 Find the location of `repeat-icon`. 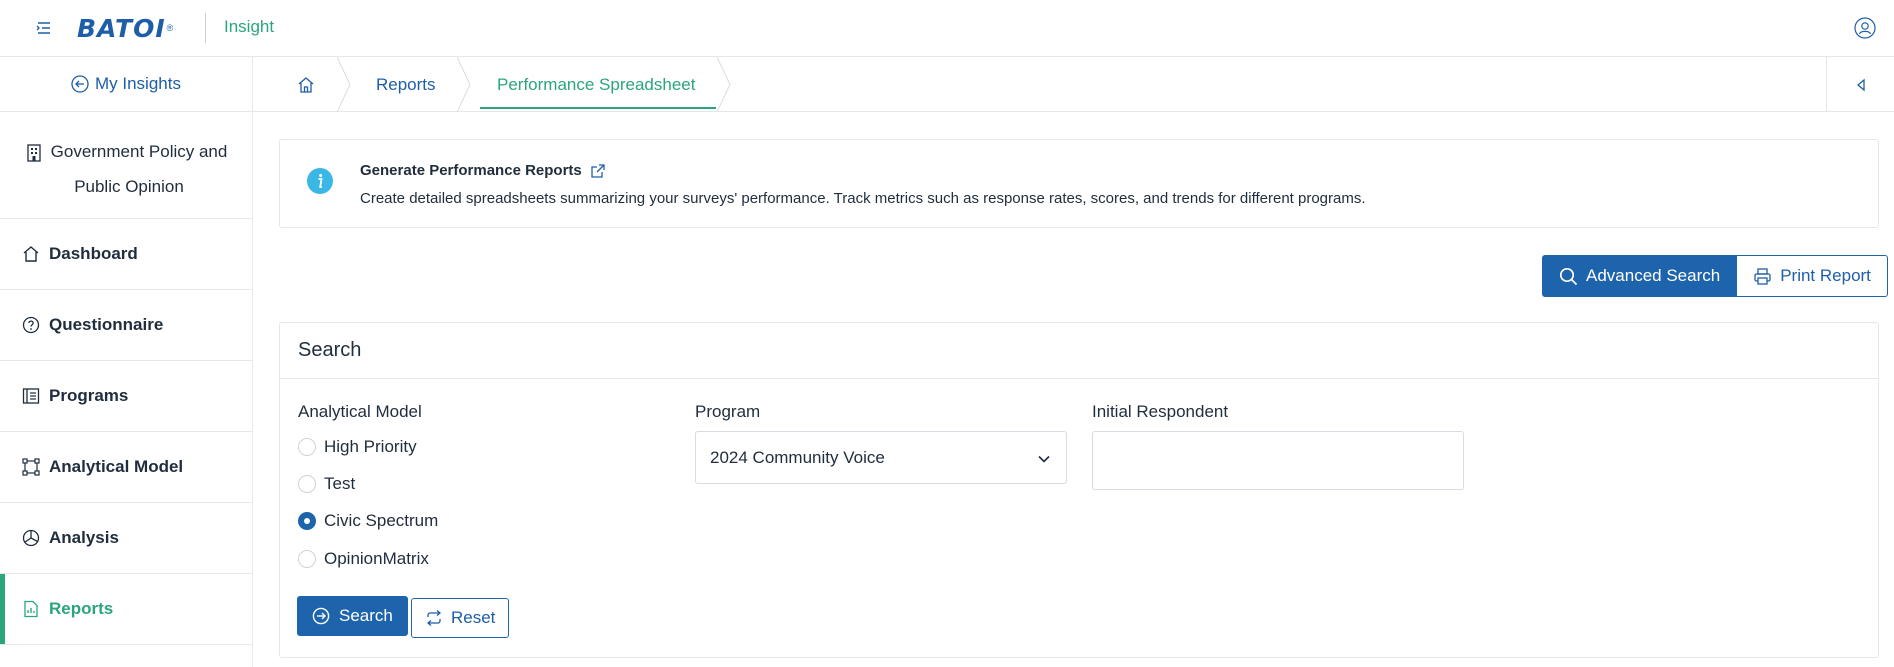

repeat-icon is located at coordinates (434, 618).